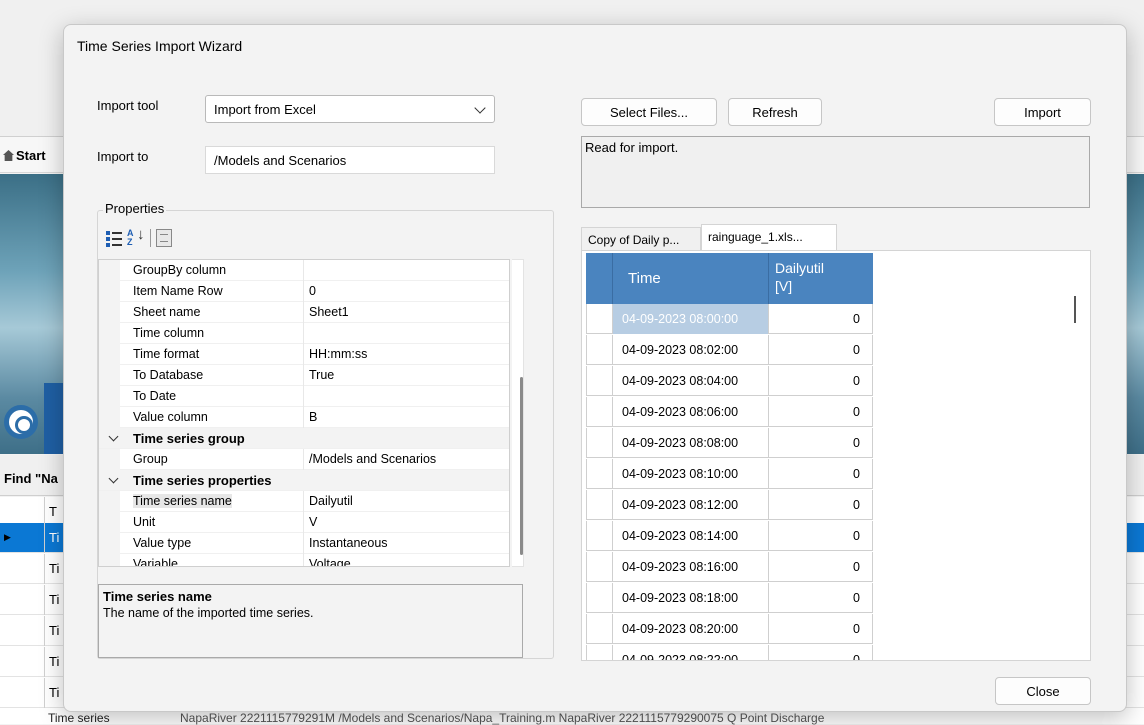 The image size is (1144, 725). What do you see at coordinates (304, 417) in the screenshot?
I see `property-row: Value column B` at bounding box center [304, 417].